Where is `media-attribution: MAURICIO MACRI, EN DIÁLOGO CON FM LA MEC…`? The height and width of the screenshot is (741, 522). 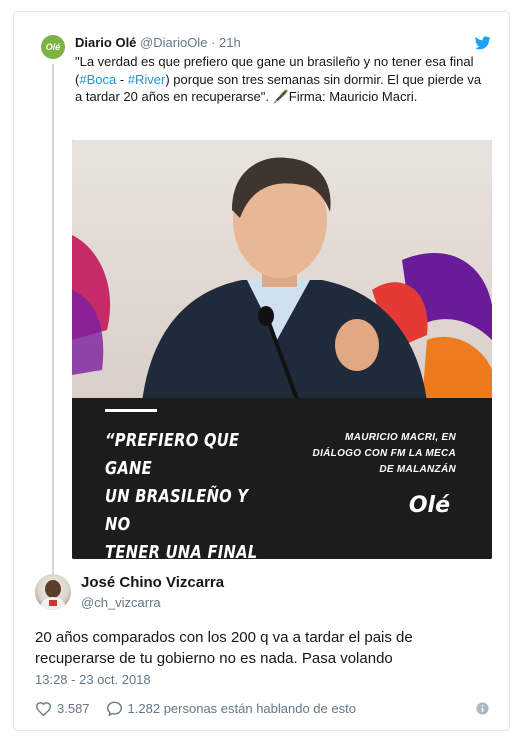 media-attribution: MAURICIO MACRI, EN DIÁLOGO CON FM LA MEC… is located at coordinates (384, 453).